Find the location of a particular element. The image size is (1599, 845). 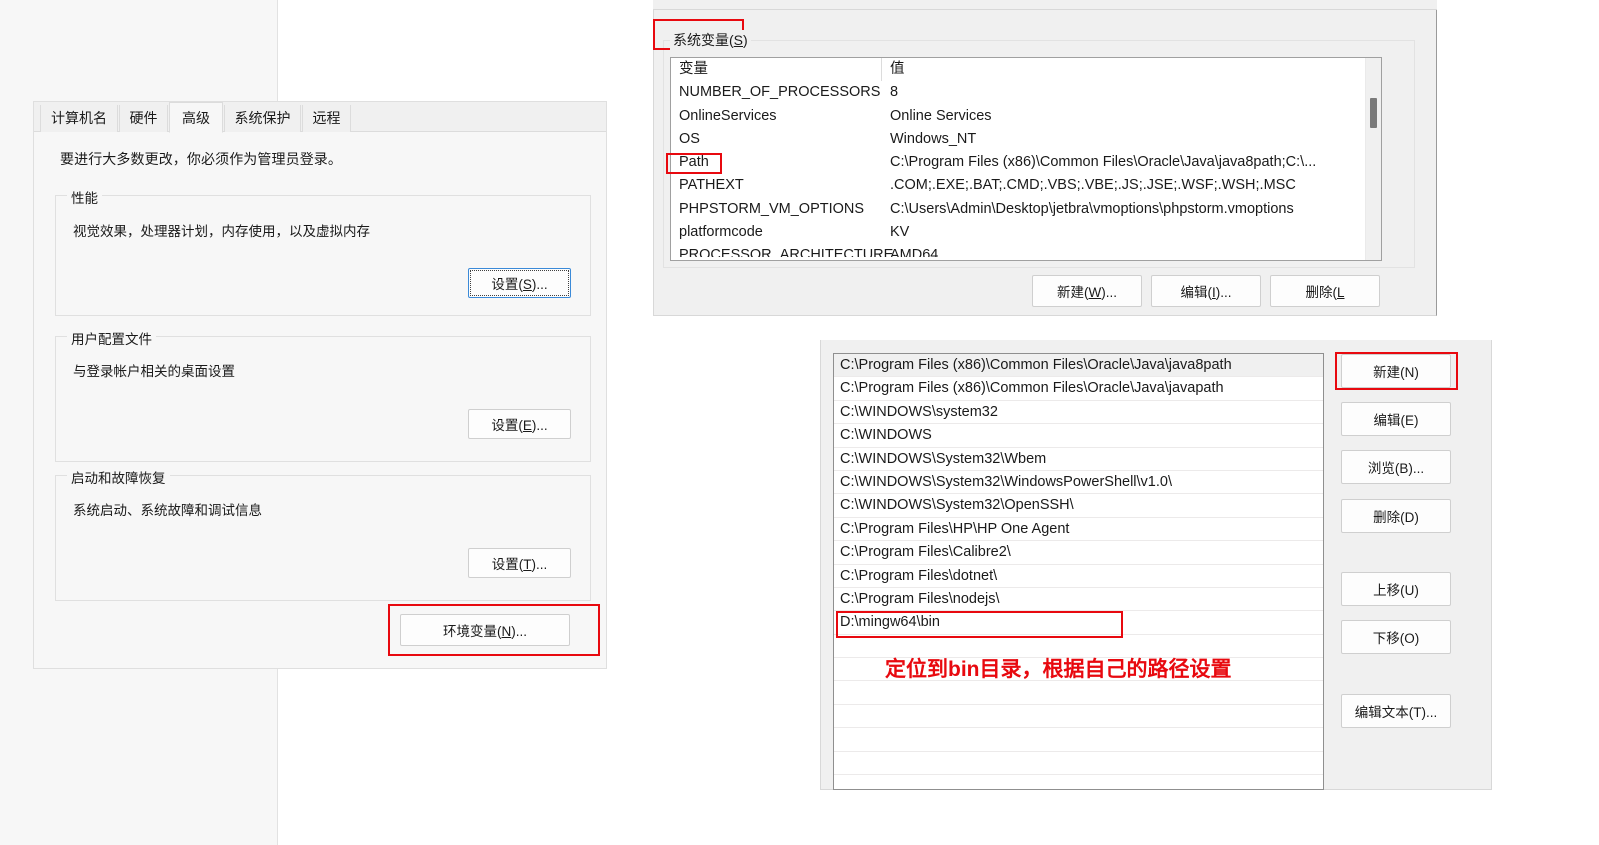

column-header-value: 值 is located at coordinates (897, 69).